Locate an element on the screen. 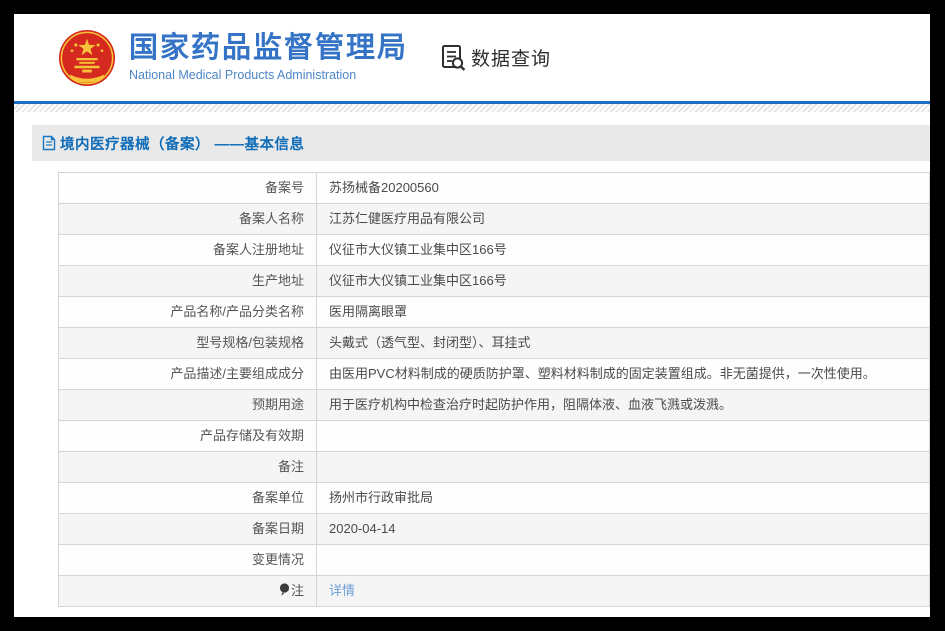  table-row: 生产地址 仪征市大仪镇工业集中区166号 is located at coordinates (494, 281).